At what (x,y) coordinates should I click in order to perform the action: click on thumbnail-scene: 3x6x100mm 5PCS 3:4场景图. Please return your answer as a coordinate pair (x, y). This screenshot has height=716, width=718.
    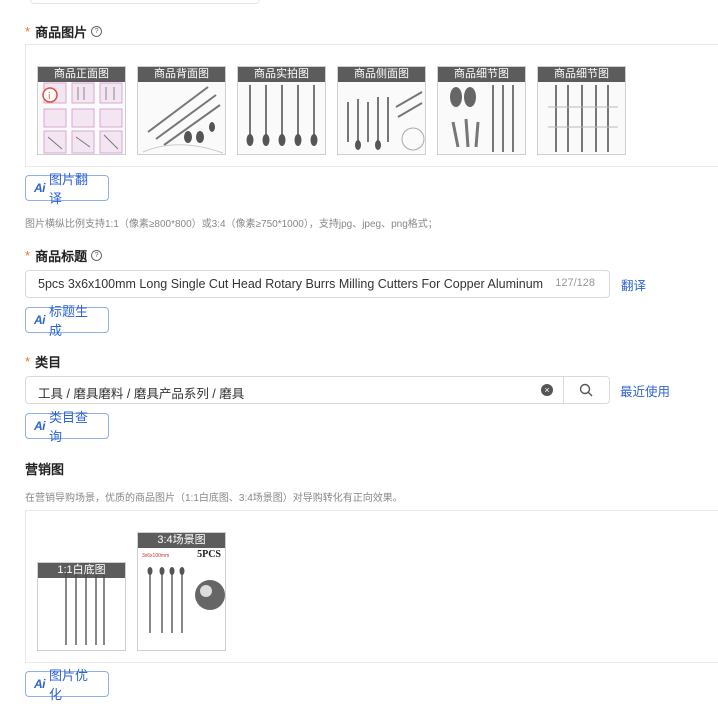
    Looking at the image, I should click on (181, 591).